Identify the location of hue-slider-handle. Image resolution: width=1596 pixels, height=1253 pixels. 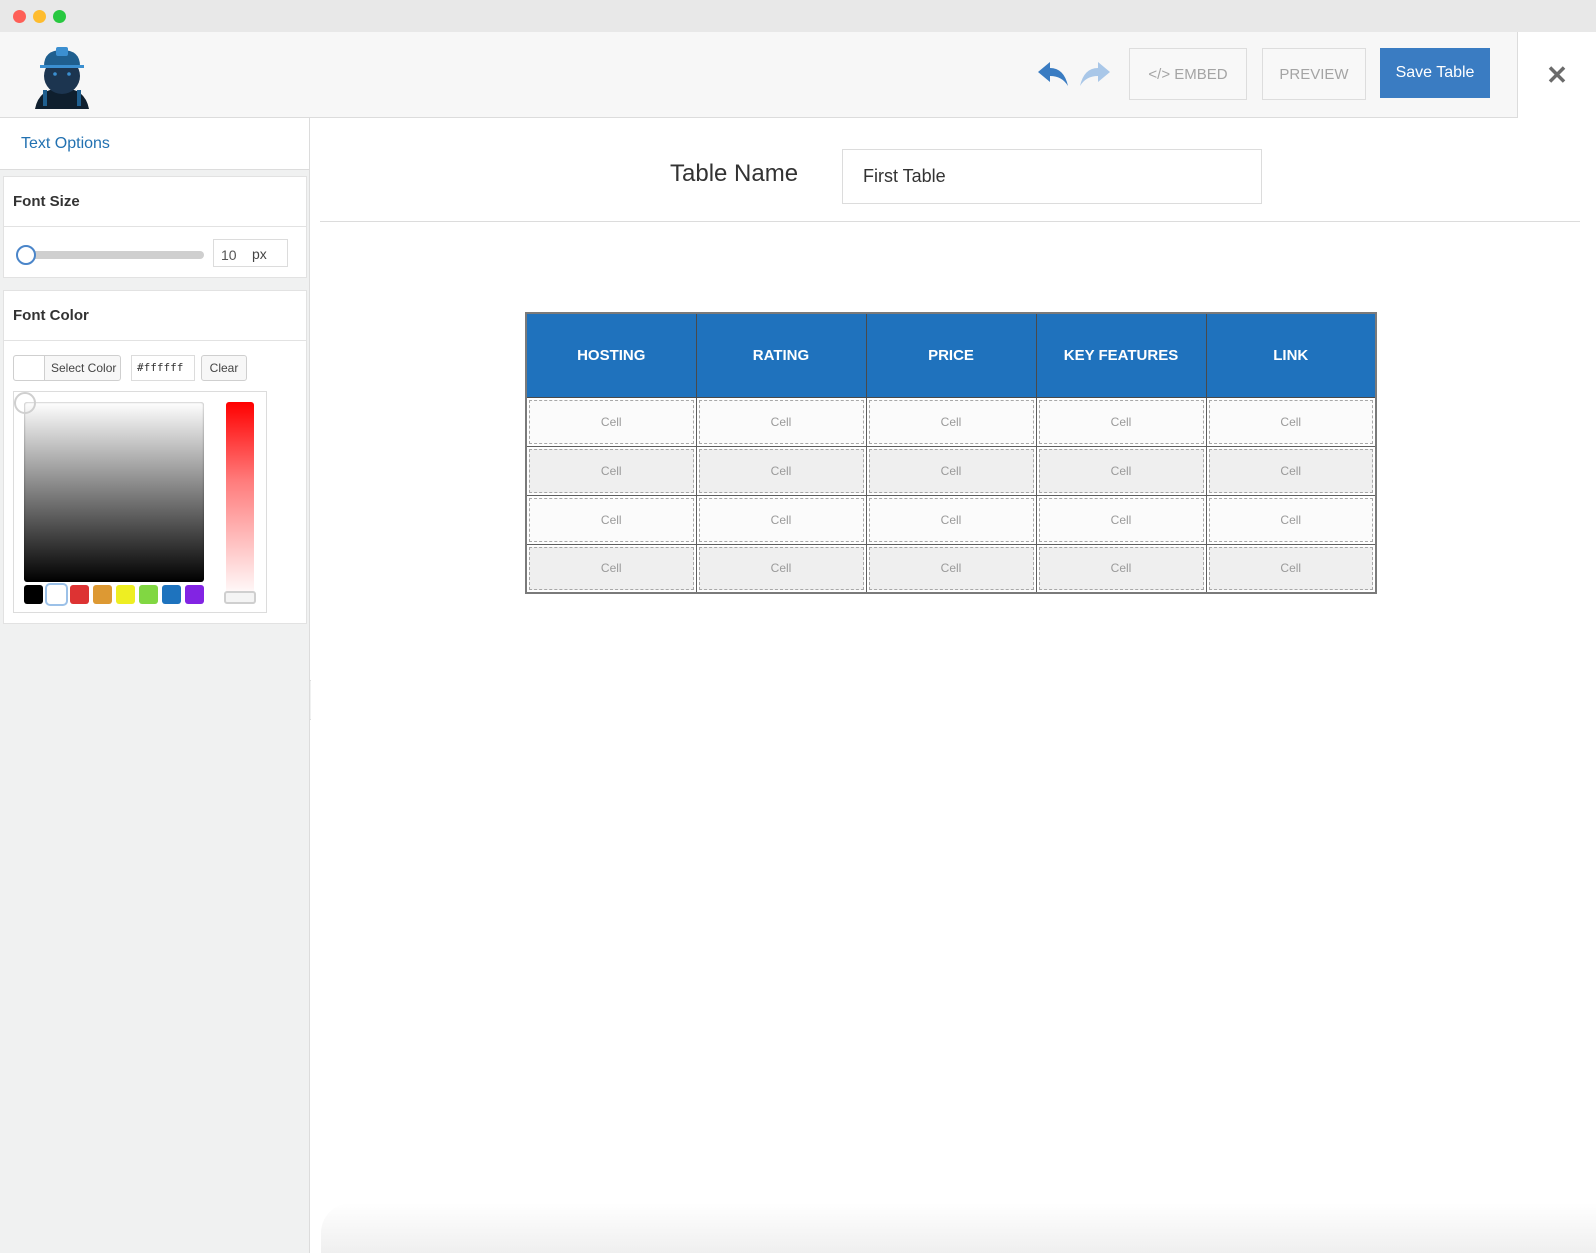
(240, 597).